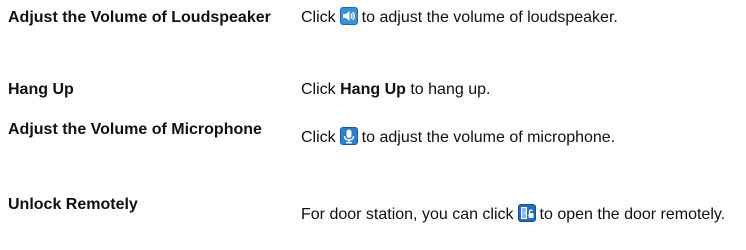  I want to click on hang-up-label: Hang Up, so click(373, 89).